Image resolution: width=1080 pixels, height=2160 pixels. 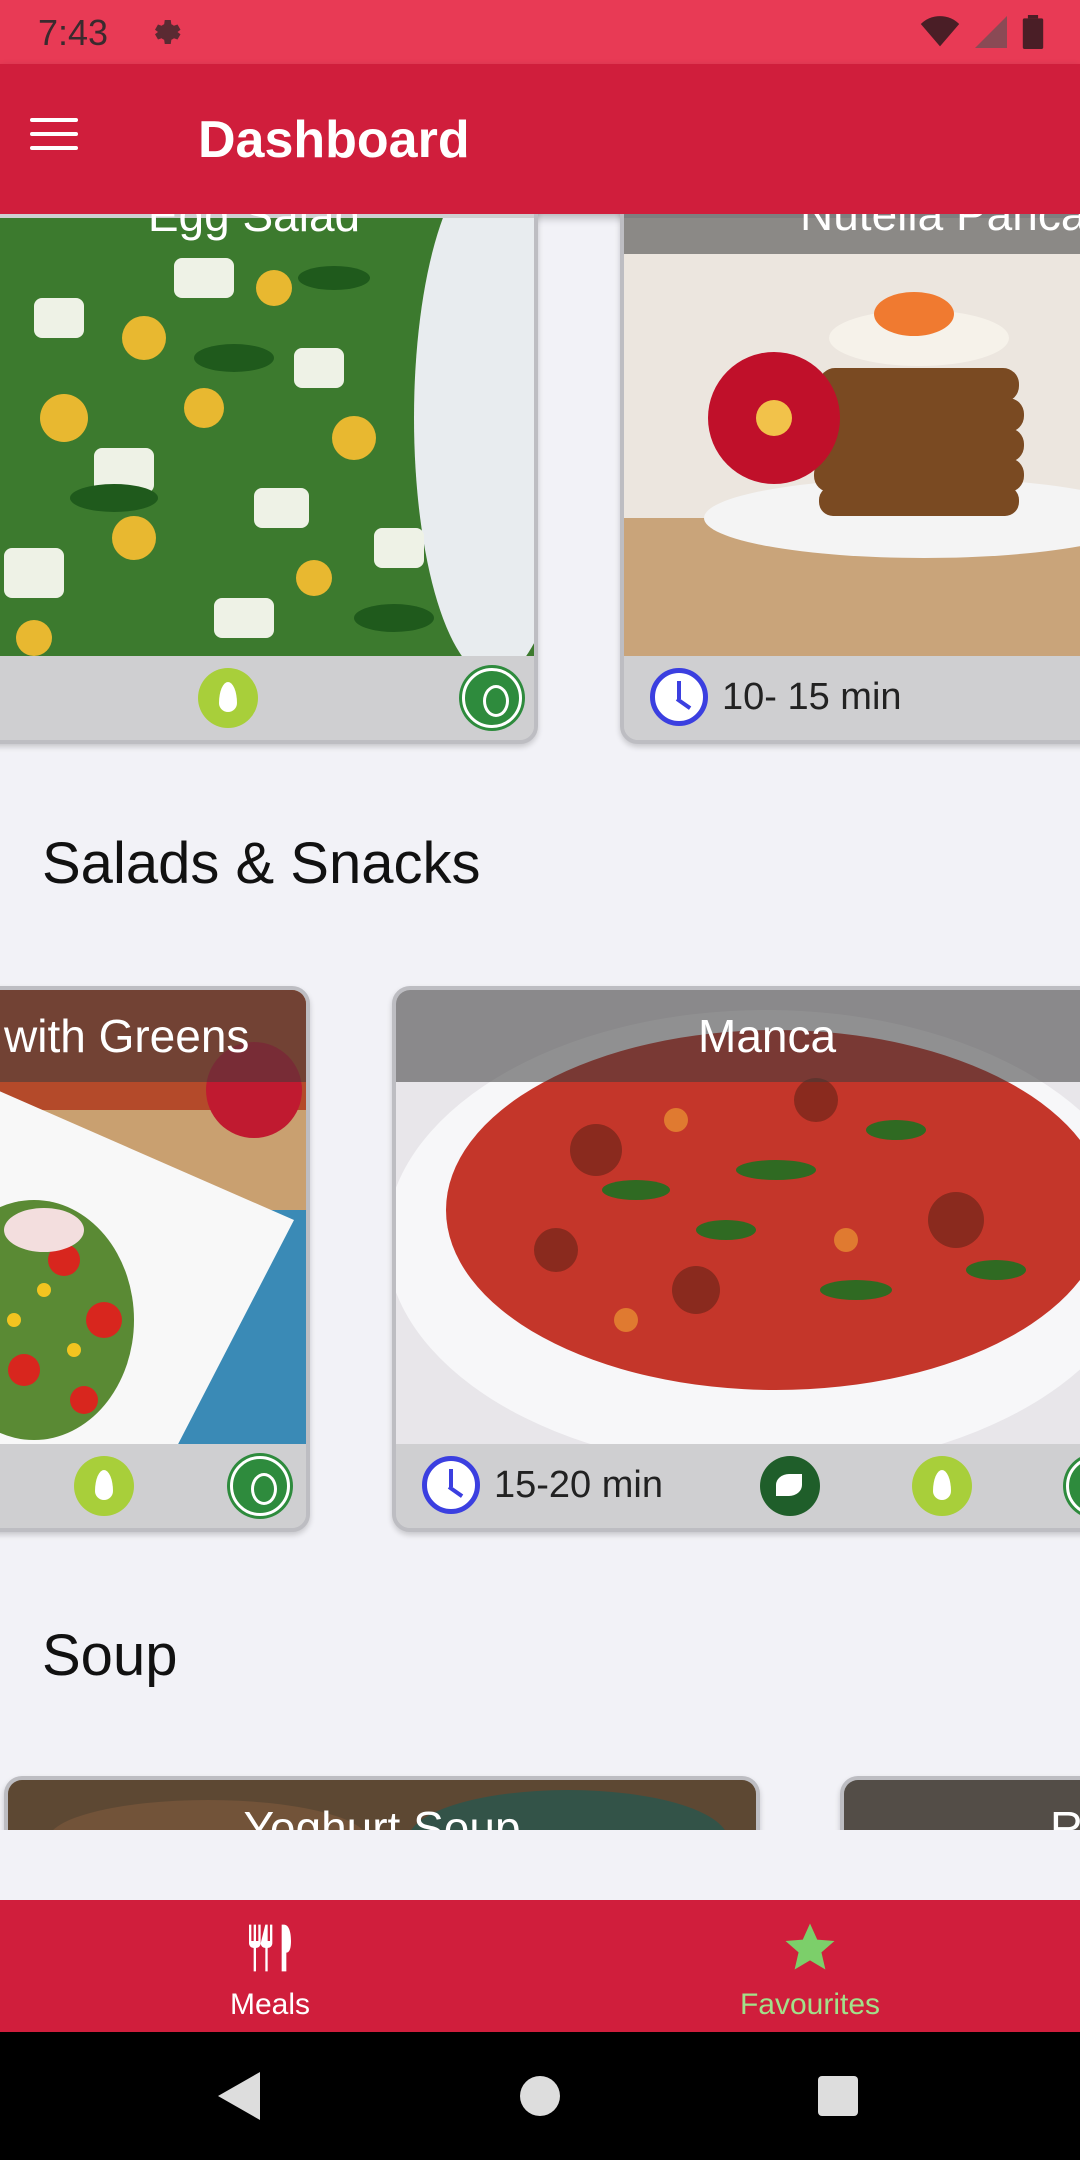 I want to click on meal-card: with Greens, so click(x=155, y=1259).